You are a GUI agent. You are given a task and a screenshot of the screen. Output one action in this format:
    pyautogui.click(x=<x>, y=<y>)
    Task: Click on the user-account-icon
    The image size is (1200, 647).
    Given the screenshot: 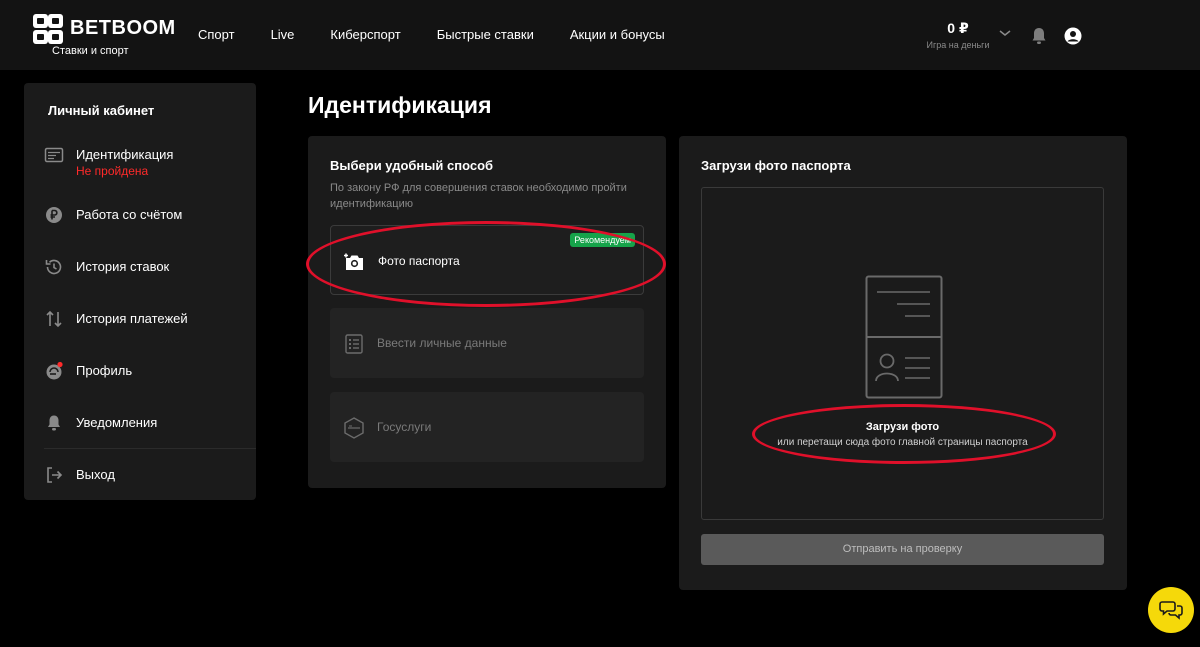 What is the action you would take?
    pyautogui.click(x=1073, y=36)
    